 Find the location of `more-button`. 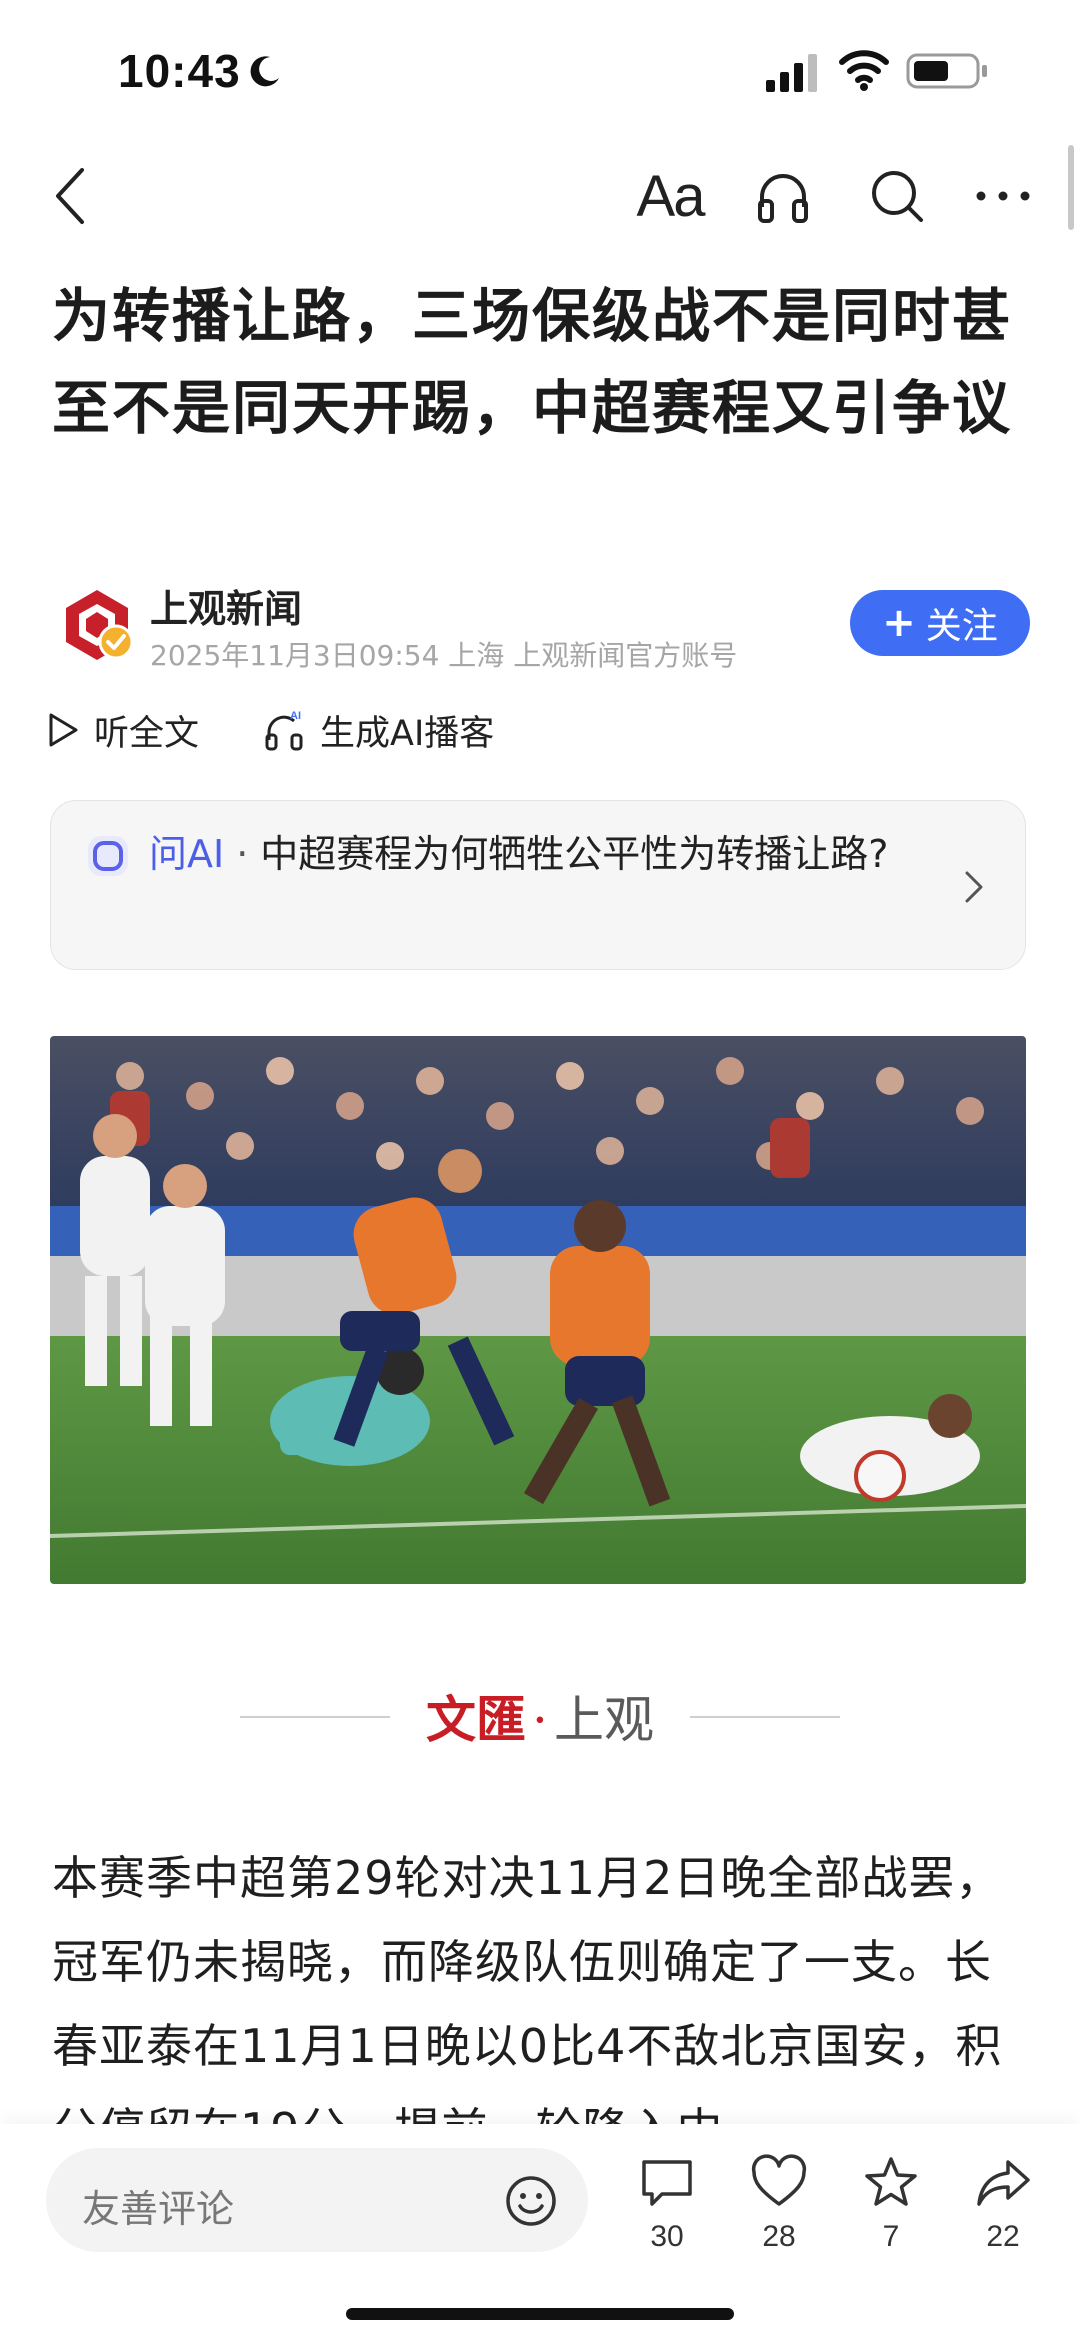

more-button is located at coordinates (1003, 196).